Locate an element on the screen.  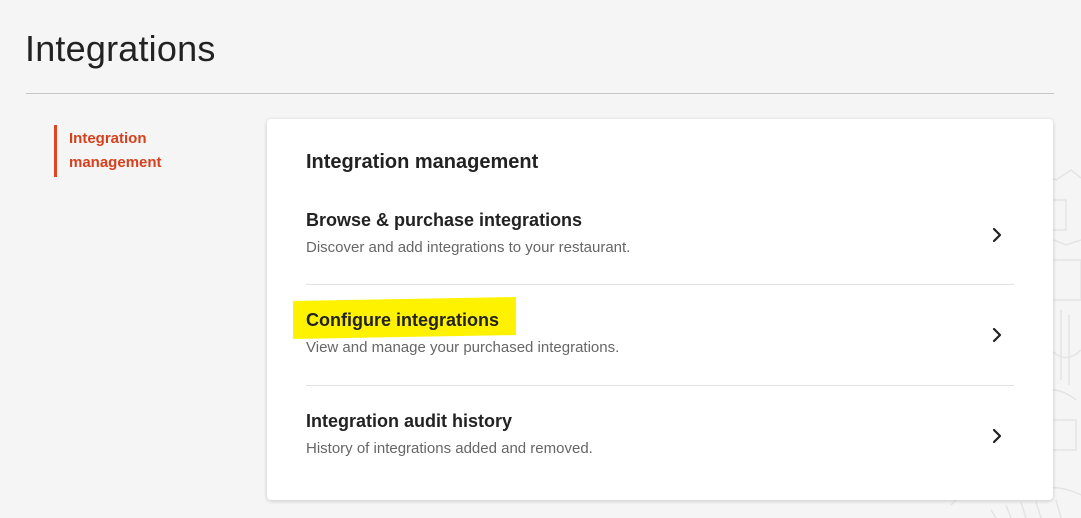
title-divider is located at coordinates (540, 93).